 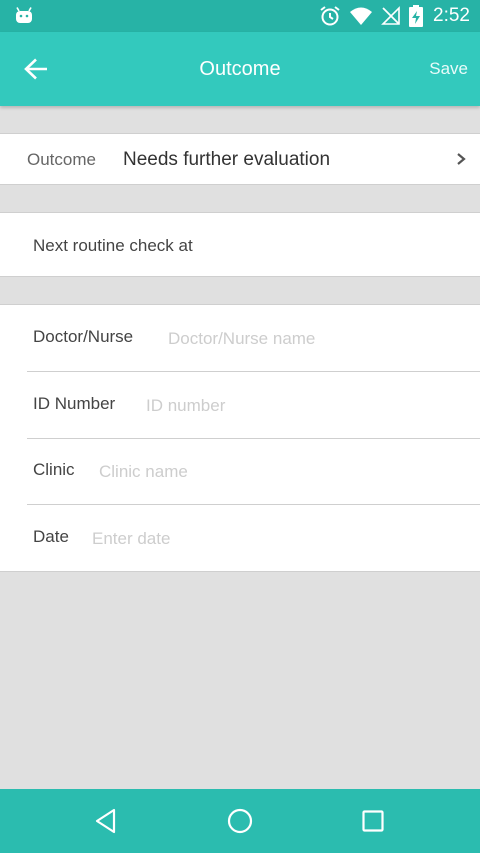 I want to click on id-number-label: ID Number, so click(x=74, y=403).